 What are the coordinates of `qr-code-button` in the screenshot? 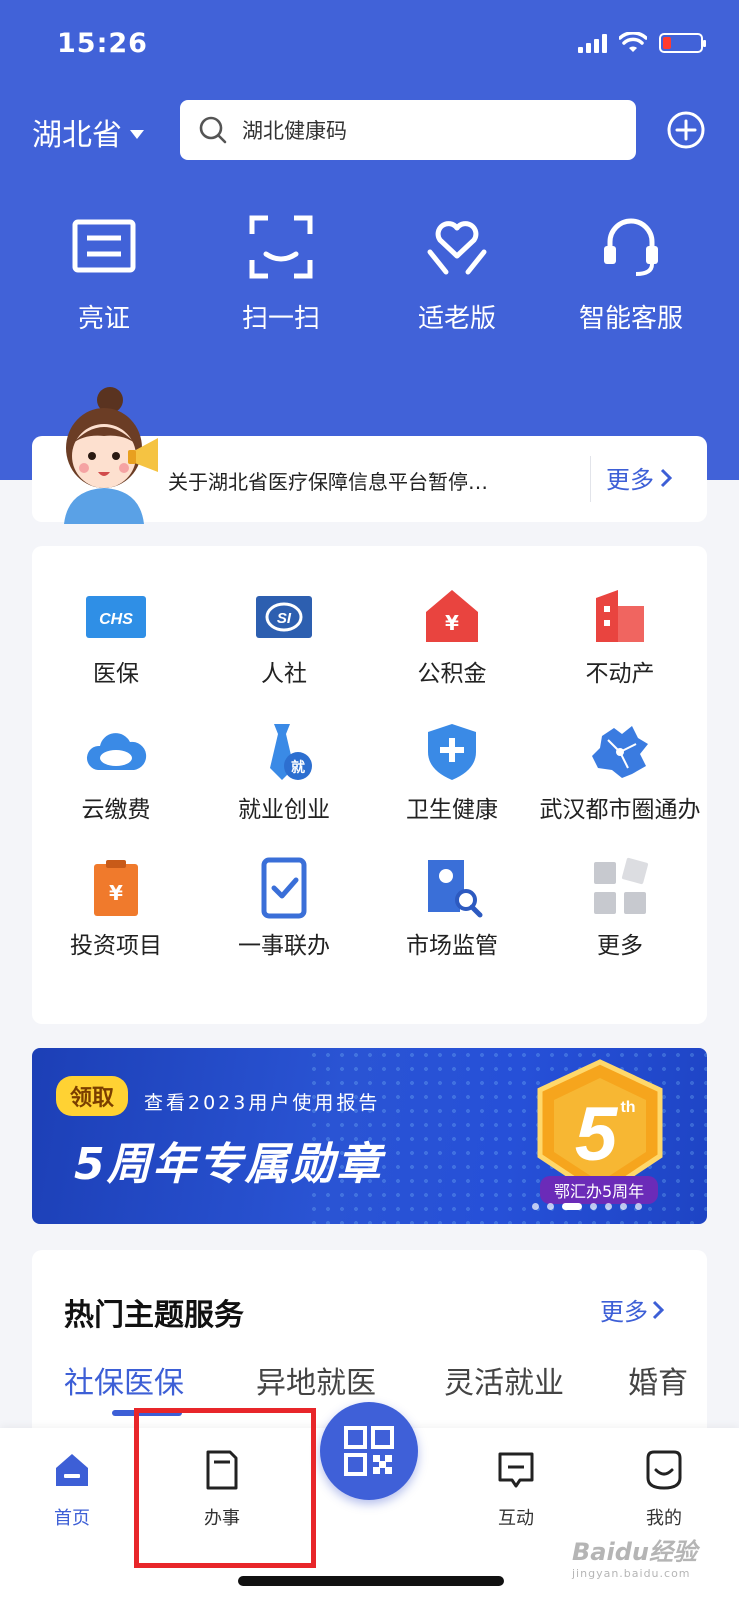 It's located at (369, 1451).